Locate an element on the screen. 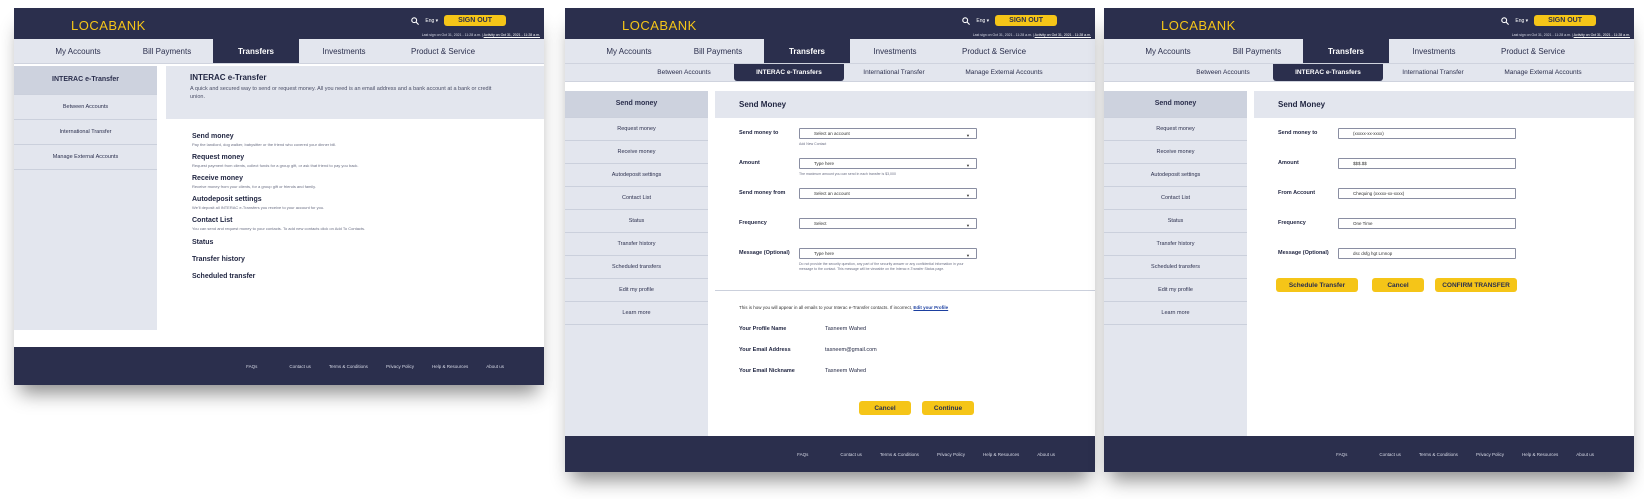  amount-field: $$$.$$ is located at coordinates (1427, 163).